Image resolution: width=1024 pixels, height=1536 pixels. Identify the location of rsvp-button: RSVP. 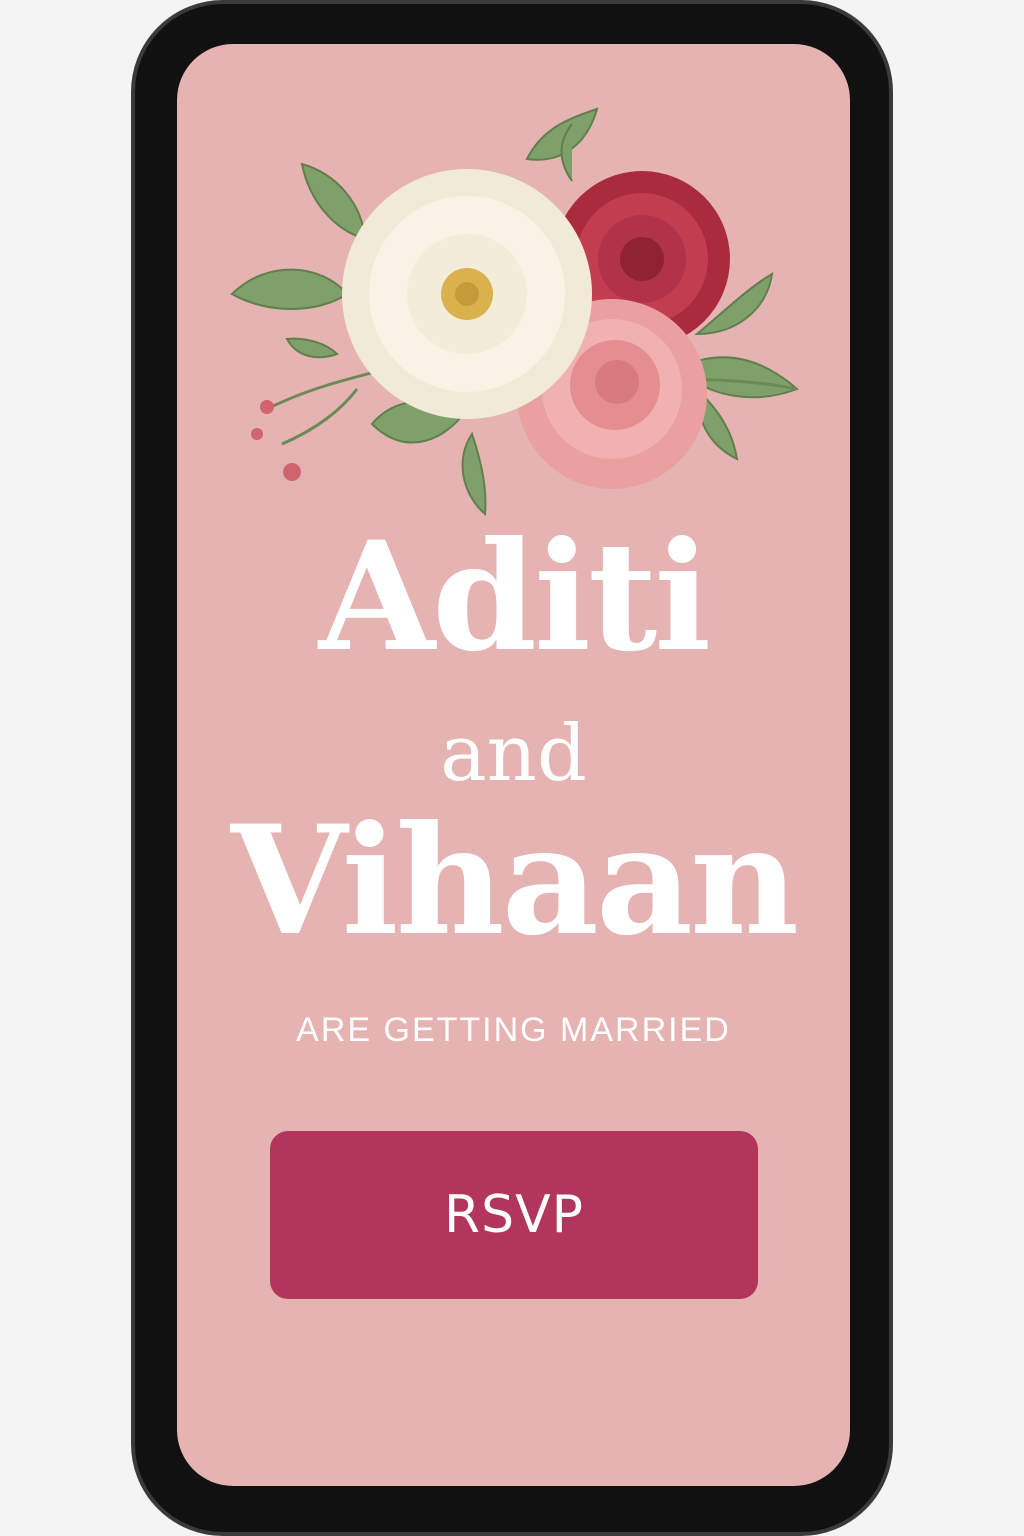
(514, 1215).